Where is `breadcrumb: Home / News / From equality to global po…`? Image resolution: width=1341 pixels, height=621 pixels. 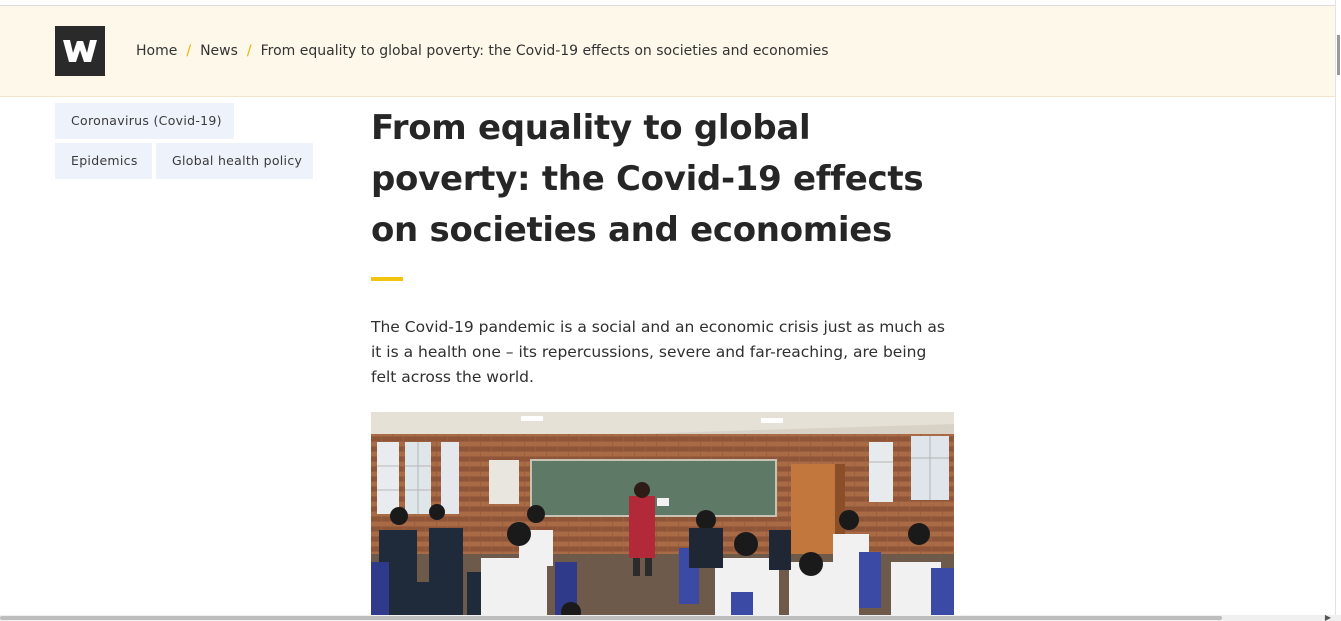
breadcrumb: Home / News / From equality to global po… is located at coordinates (482, 51).